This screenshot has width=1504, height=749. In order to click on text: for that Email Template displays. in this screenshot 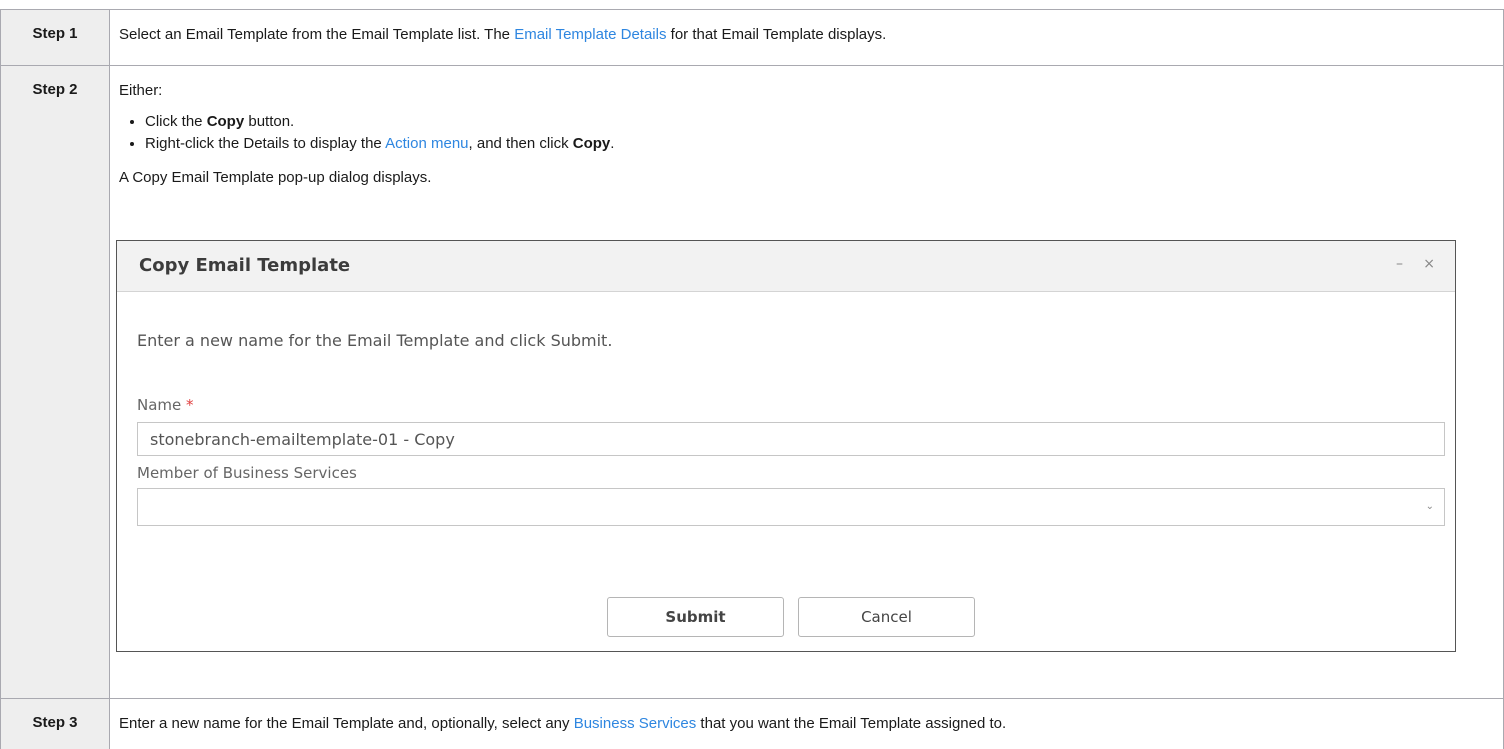, I will do `click(776, 34)`.